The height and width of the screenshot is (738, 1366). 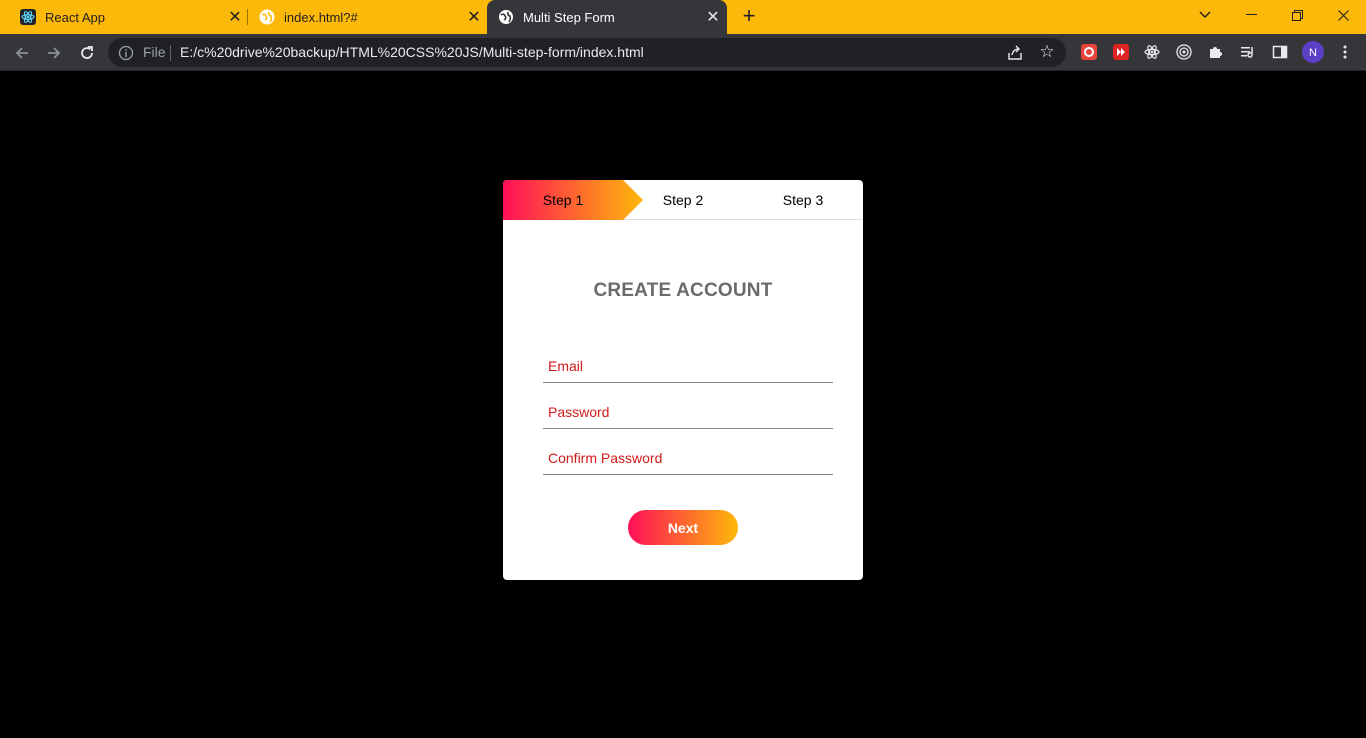 I want to click on share-icon, so click(x=1015, y=53).